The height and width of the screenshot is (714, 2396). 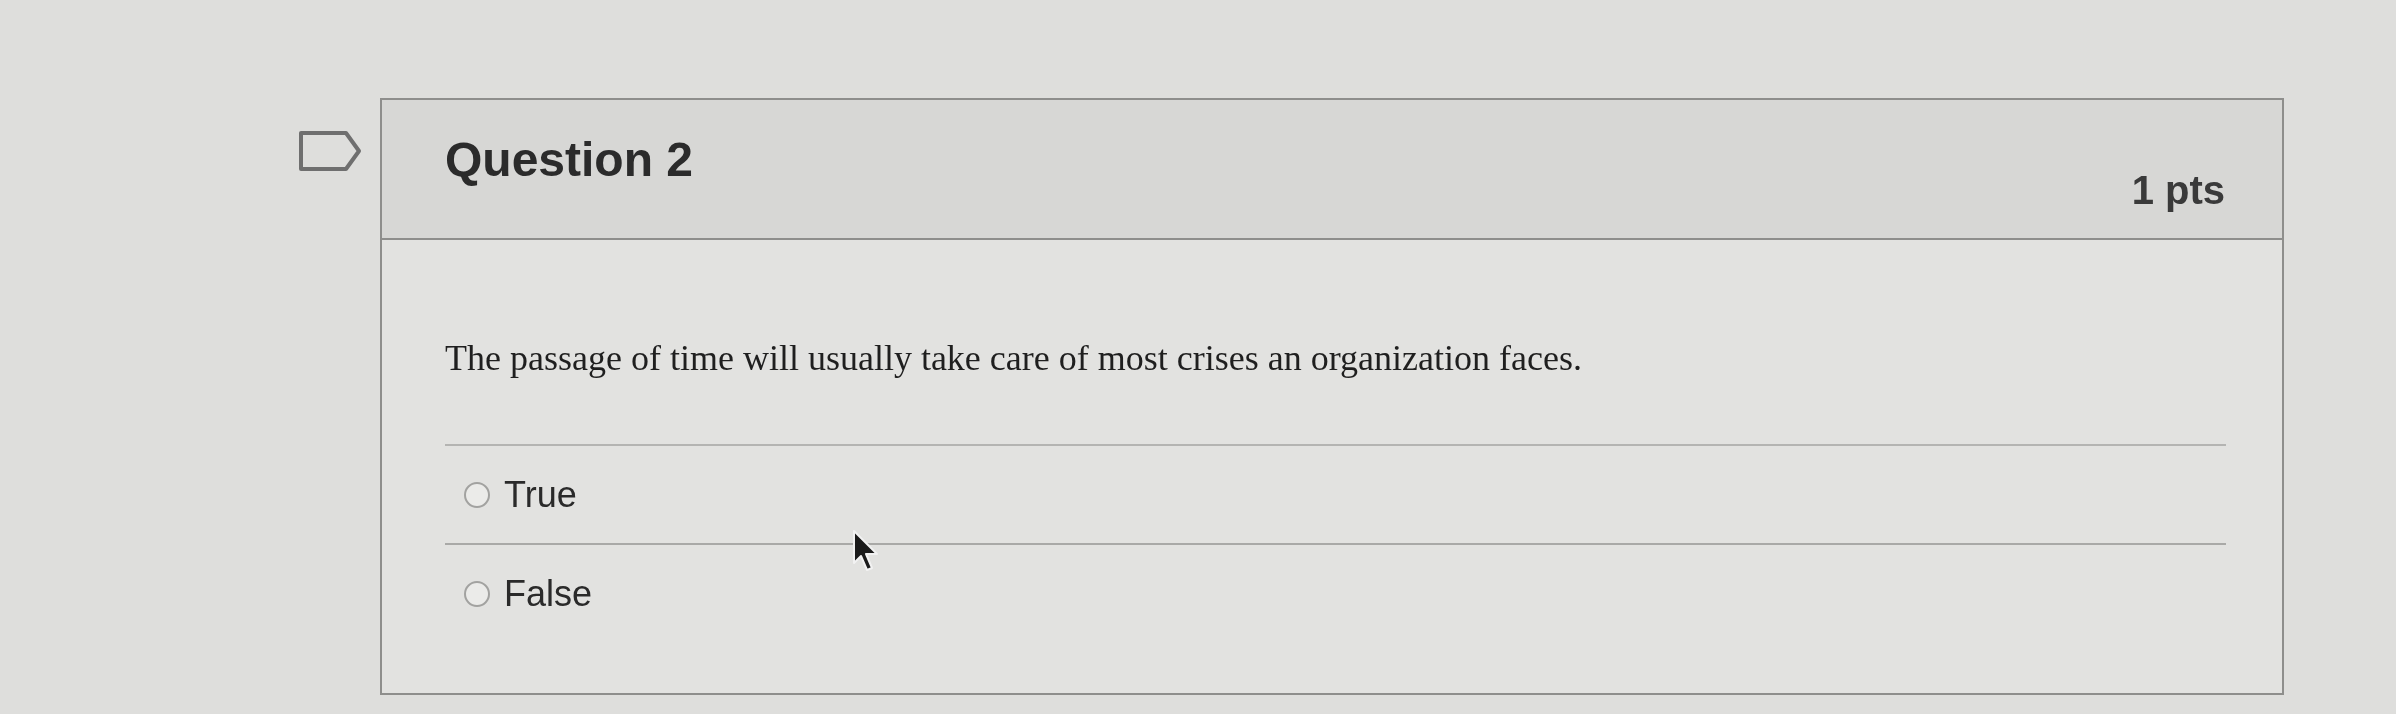 I want to click on points-label: 1 pts, so click(x=2178, y=190).